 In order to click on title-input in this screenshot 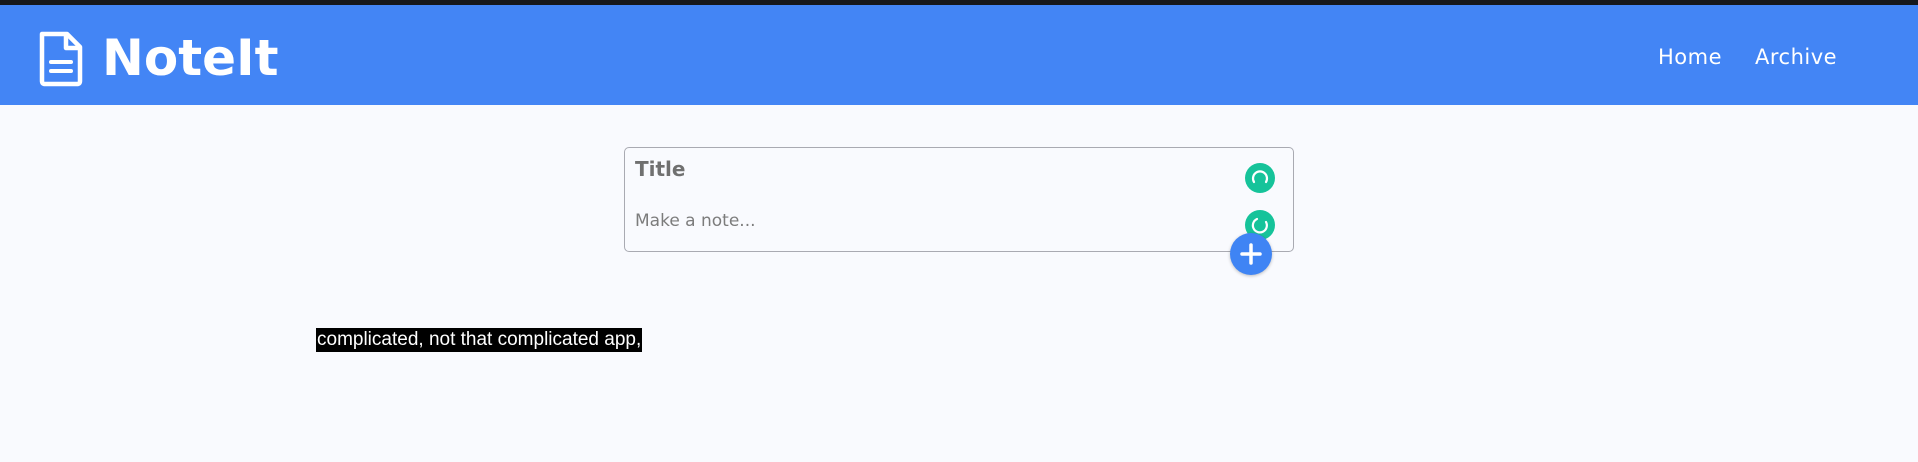, I will do `click(930, 169)`.